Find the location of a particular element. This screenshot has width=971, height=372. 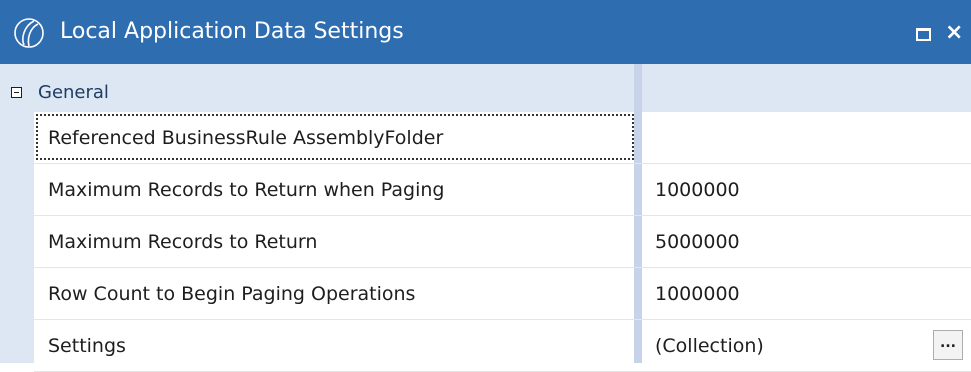

collapse-minus-icon is located at coordinates (16, 92).